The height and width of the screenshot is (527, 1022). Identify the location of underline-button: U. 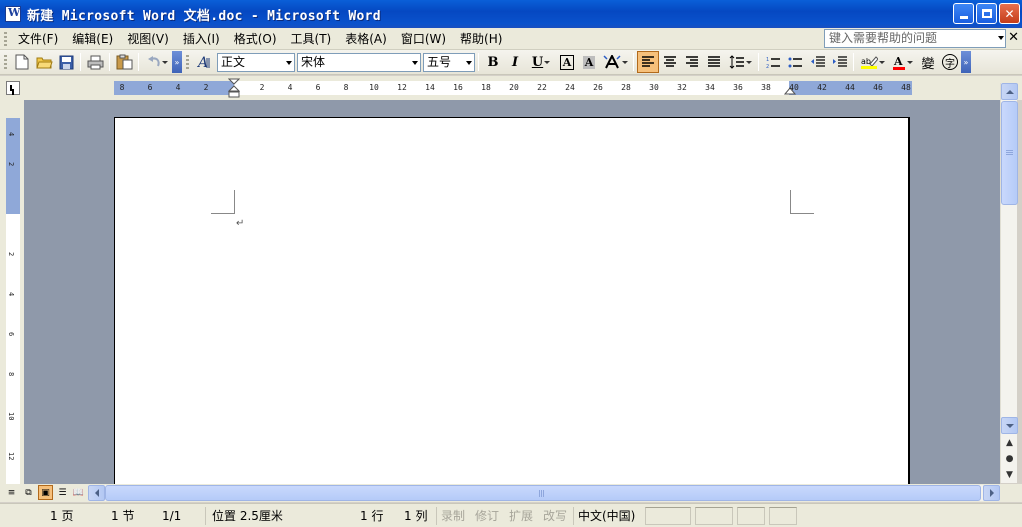
(541, 62).